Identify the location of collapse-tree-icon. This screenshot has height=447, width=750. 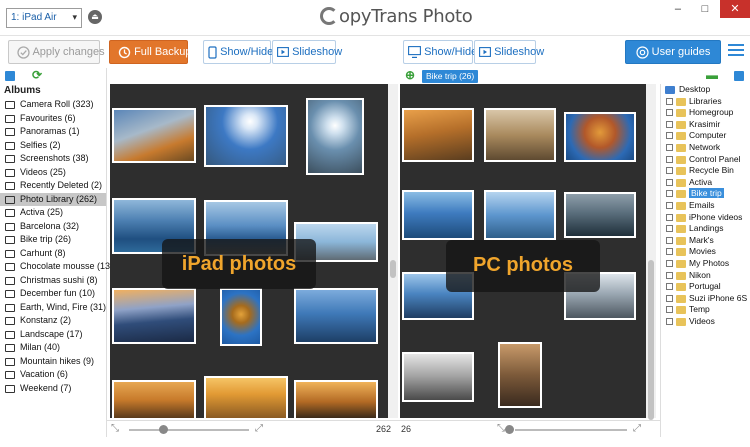
(739, 76).